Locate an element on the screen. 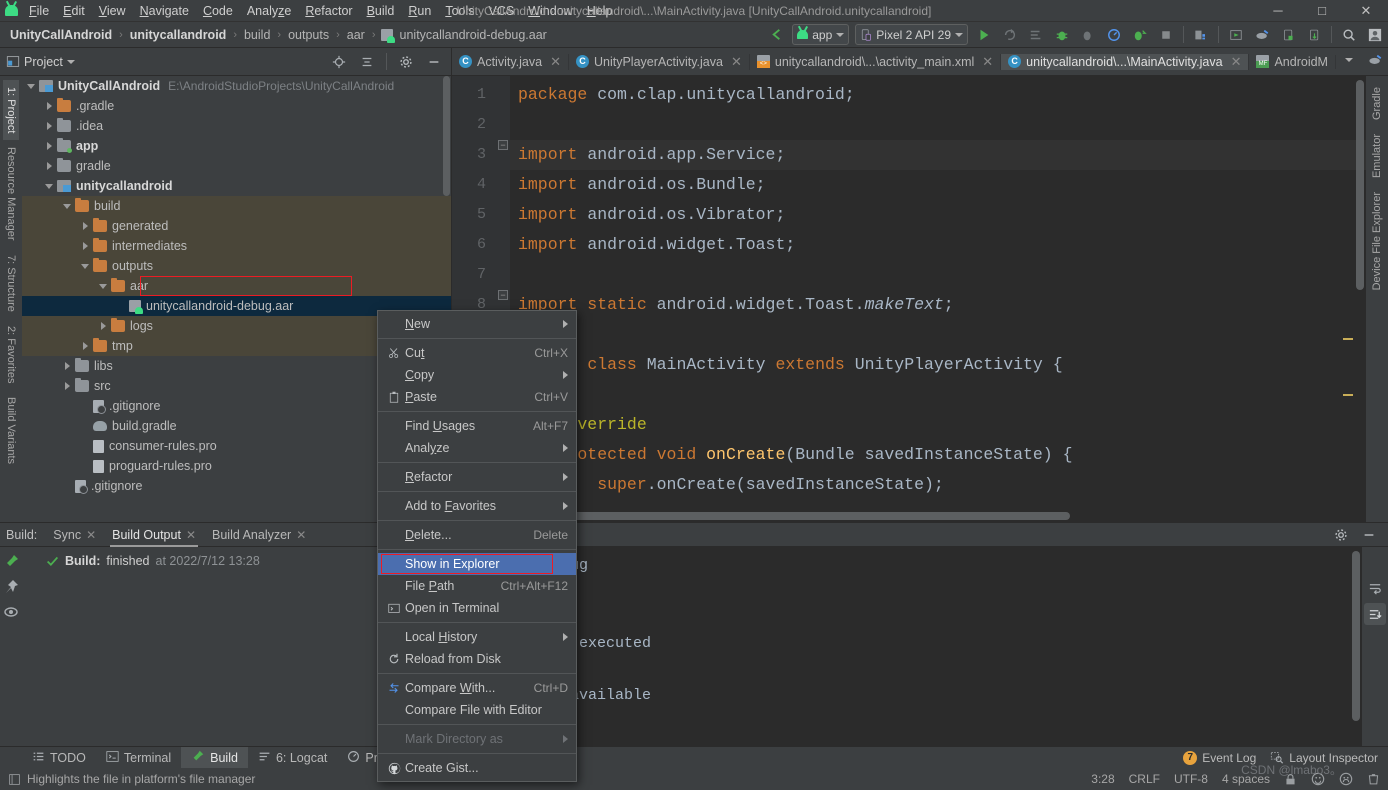 This screenshot has height=790, width=1388. context-menu-item-open-in-terminal: Open in Terminal is located at coordinates (477, 608).